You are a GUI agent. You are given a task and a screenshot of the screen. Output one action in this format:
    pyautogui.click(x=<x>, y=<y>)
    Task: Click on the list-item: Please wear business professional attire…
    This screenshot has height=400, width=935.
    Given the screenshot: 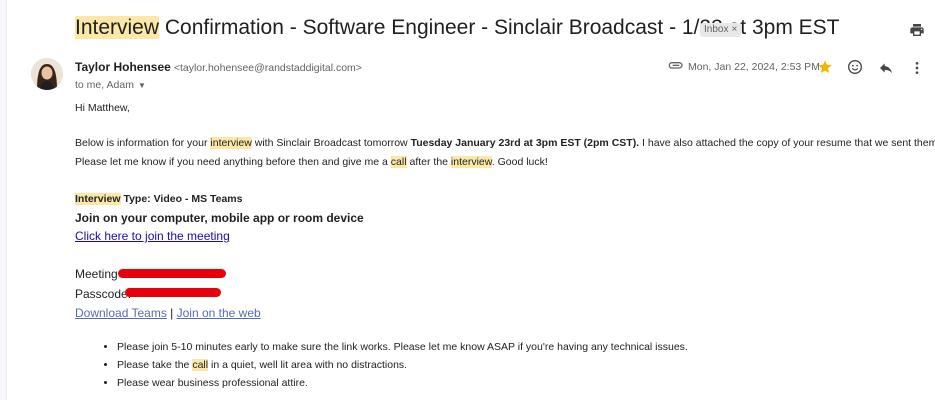 What is the action you would take?
    pyautogui.click(x=402, y=385)
    